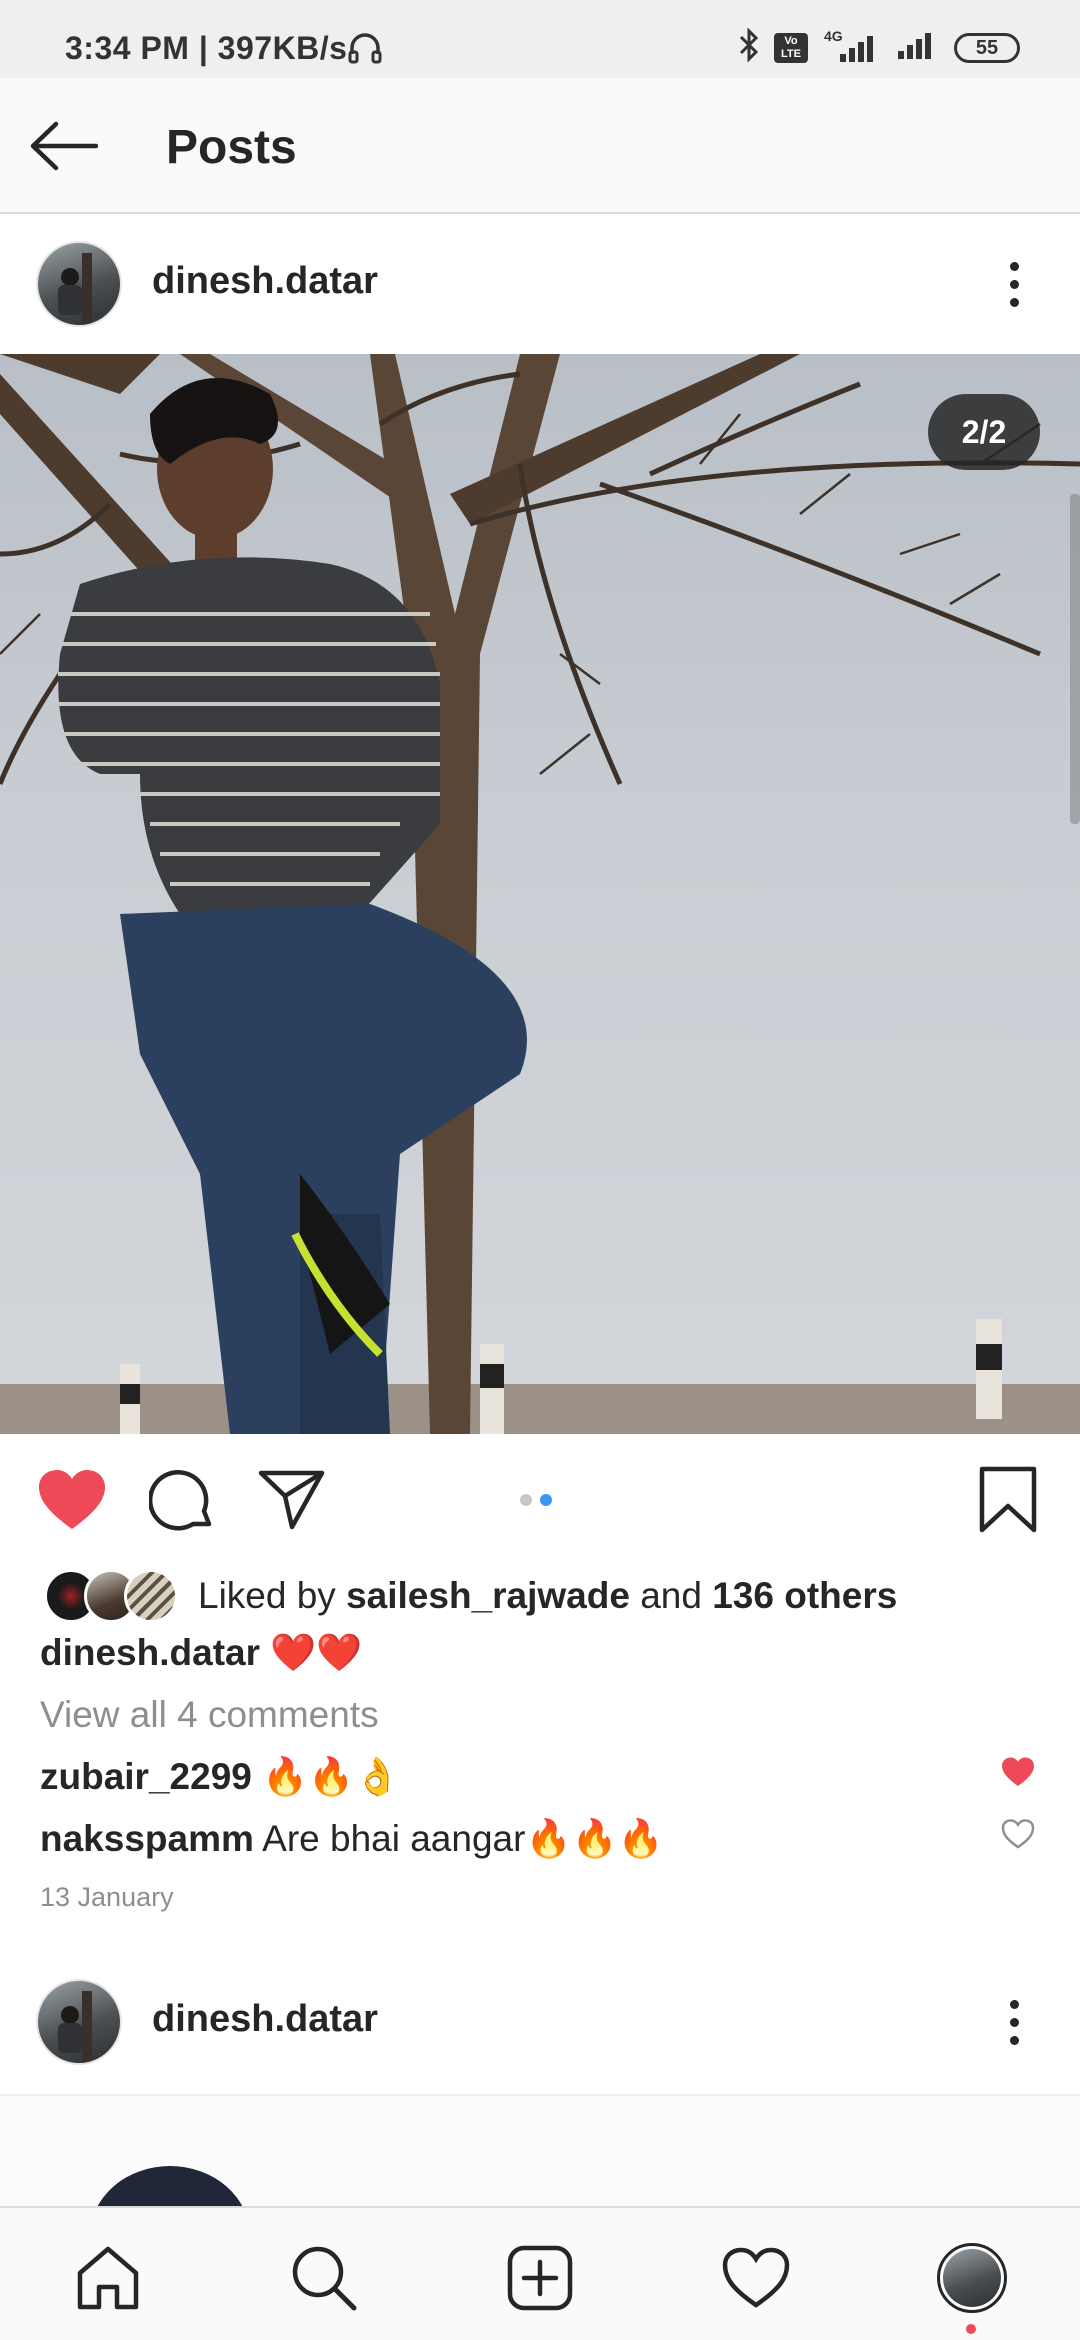  I want to click on post-actions, so click(540, 1499).